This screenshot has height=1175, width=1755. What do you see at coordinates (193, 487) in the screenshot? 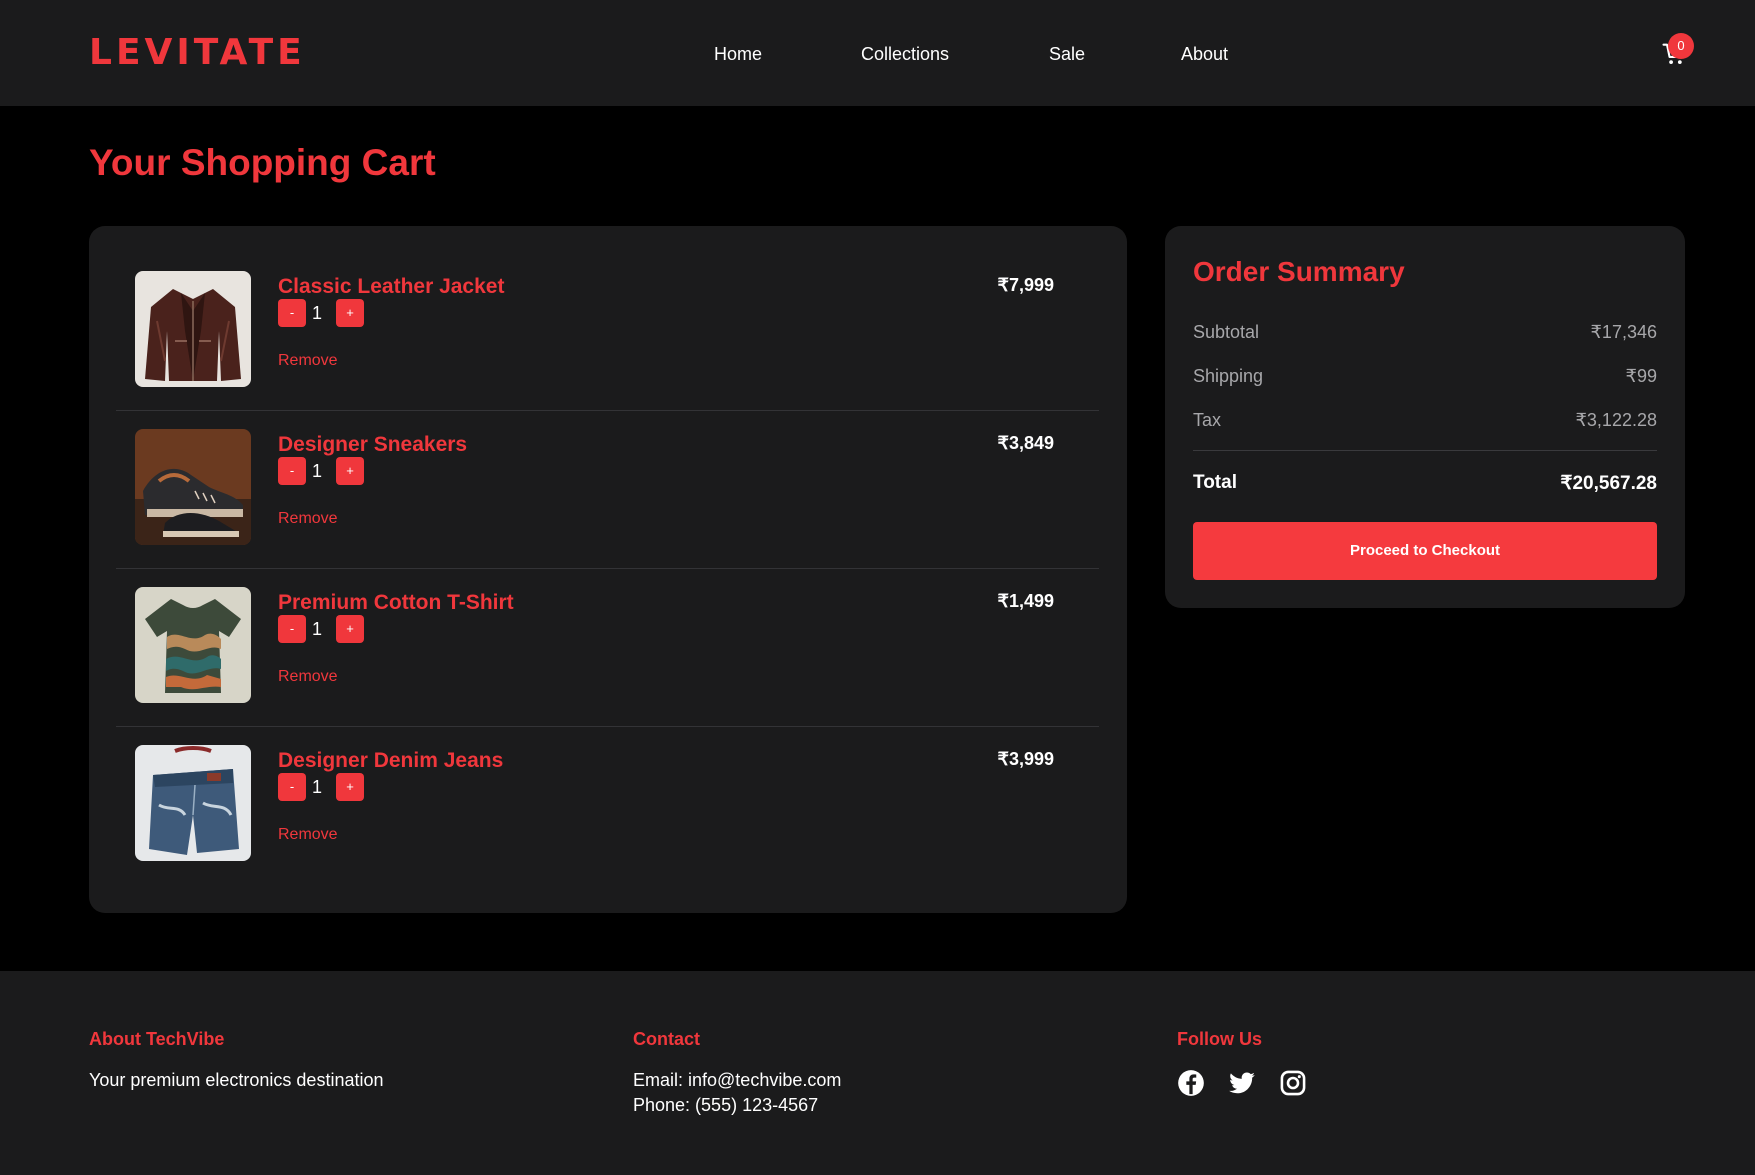
I see `sneakers-image` at bounding box center [193, 487].